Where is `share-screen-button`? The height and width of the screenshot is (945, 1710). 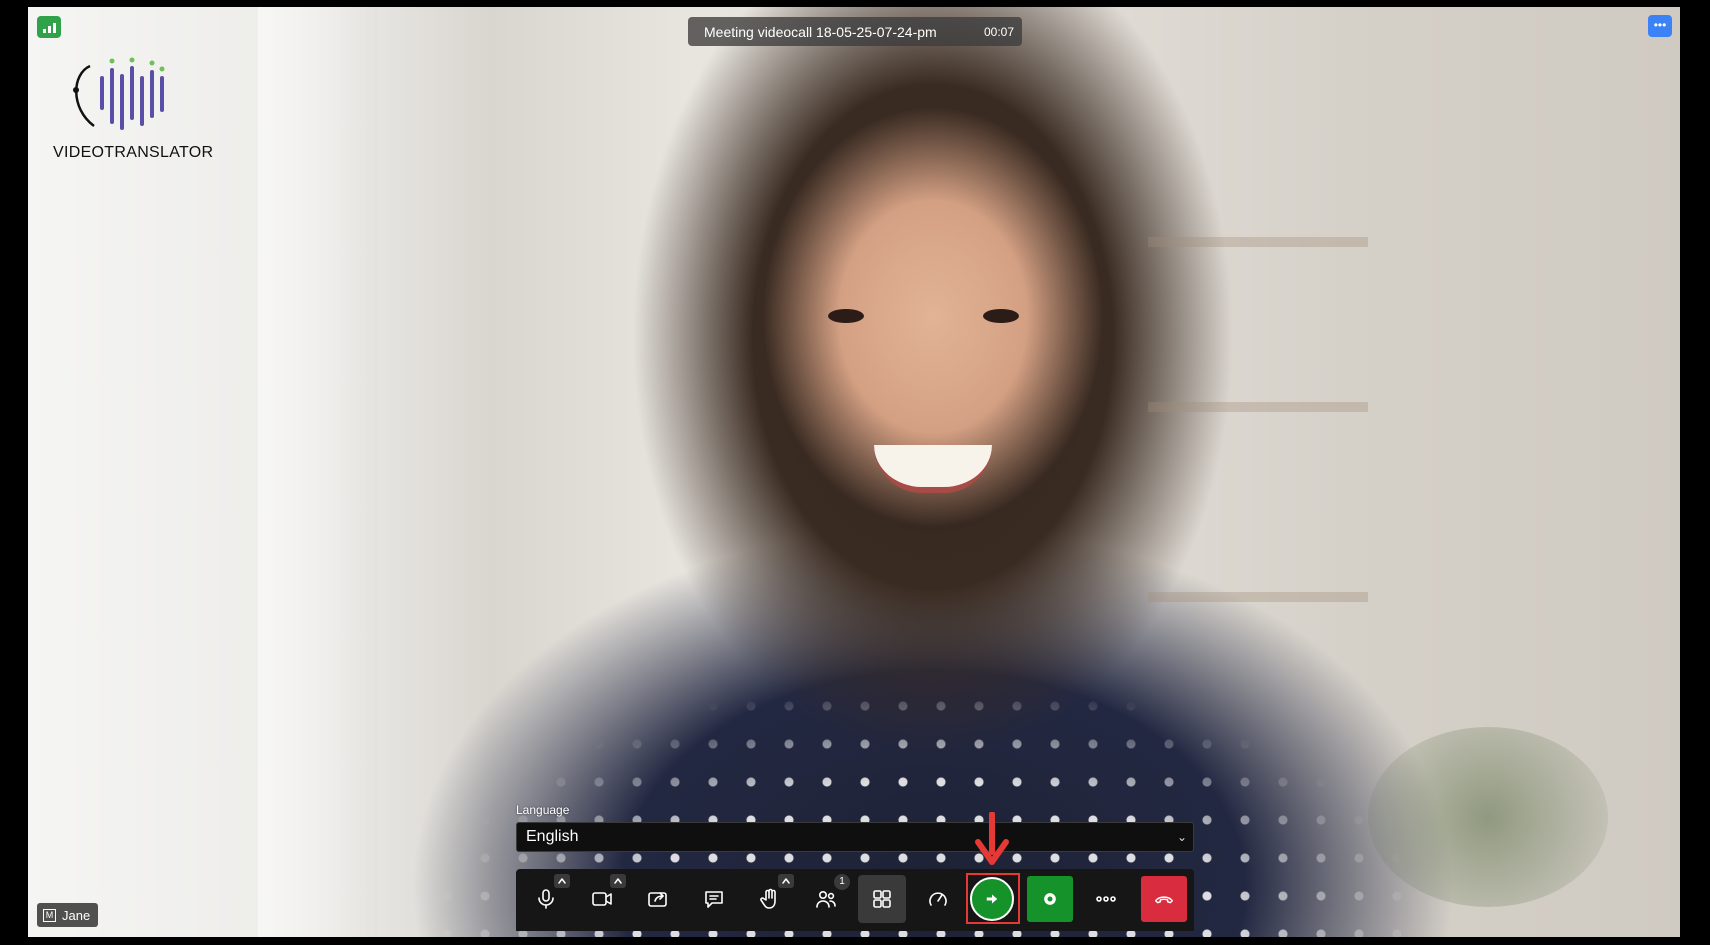
share-screen-button is located at coordinates (658, 899).